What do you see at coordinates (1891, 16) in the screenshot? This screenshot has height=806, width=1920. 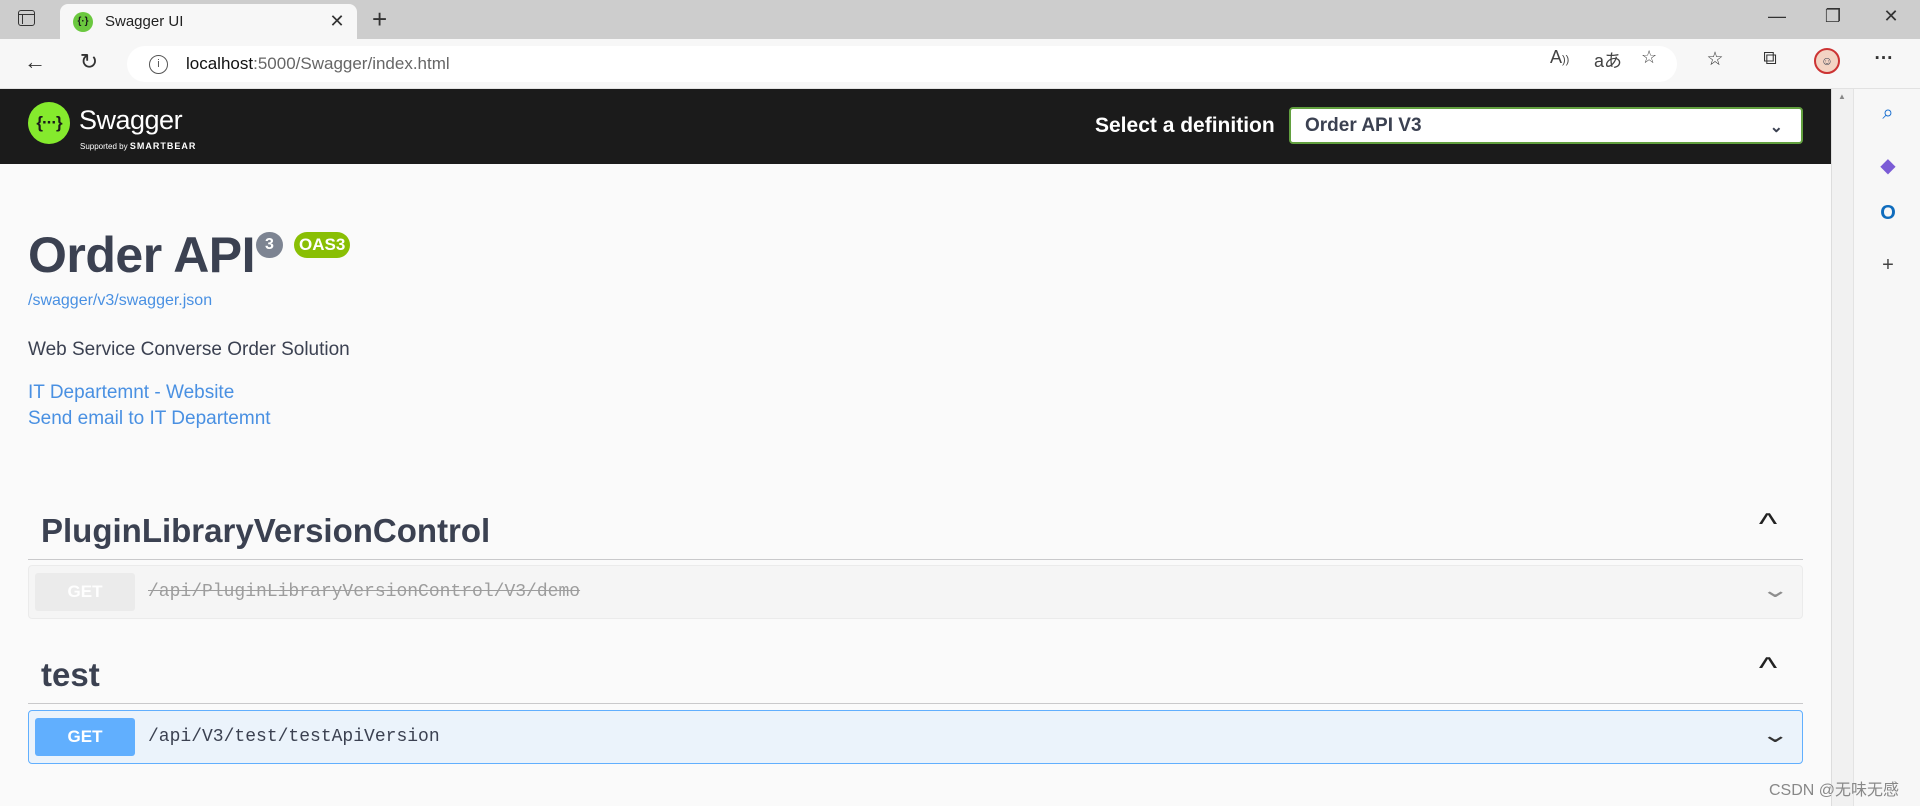 I see `window-close-button: ✕` at bounding box center [1891, 16].